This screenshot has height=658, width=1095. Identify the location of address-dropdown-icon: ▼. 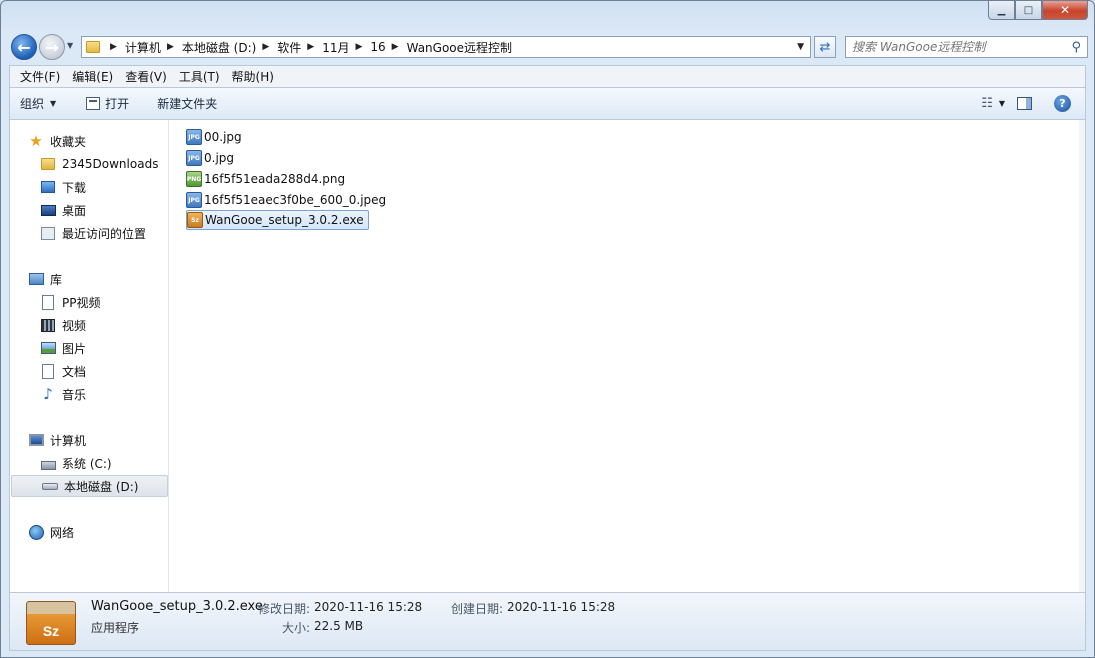
(800, 47).